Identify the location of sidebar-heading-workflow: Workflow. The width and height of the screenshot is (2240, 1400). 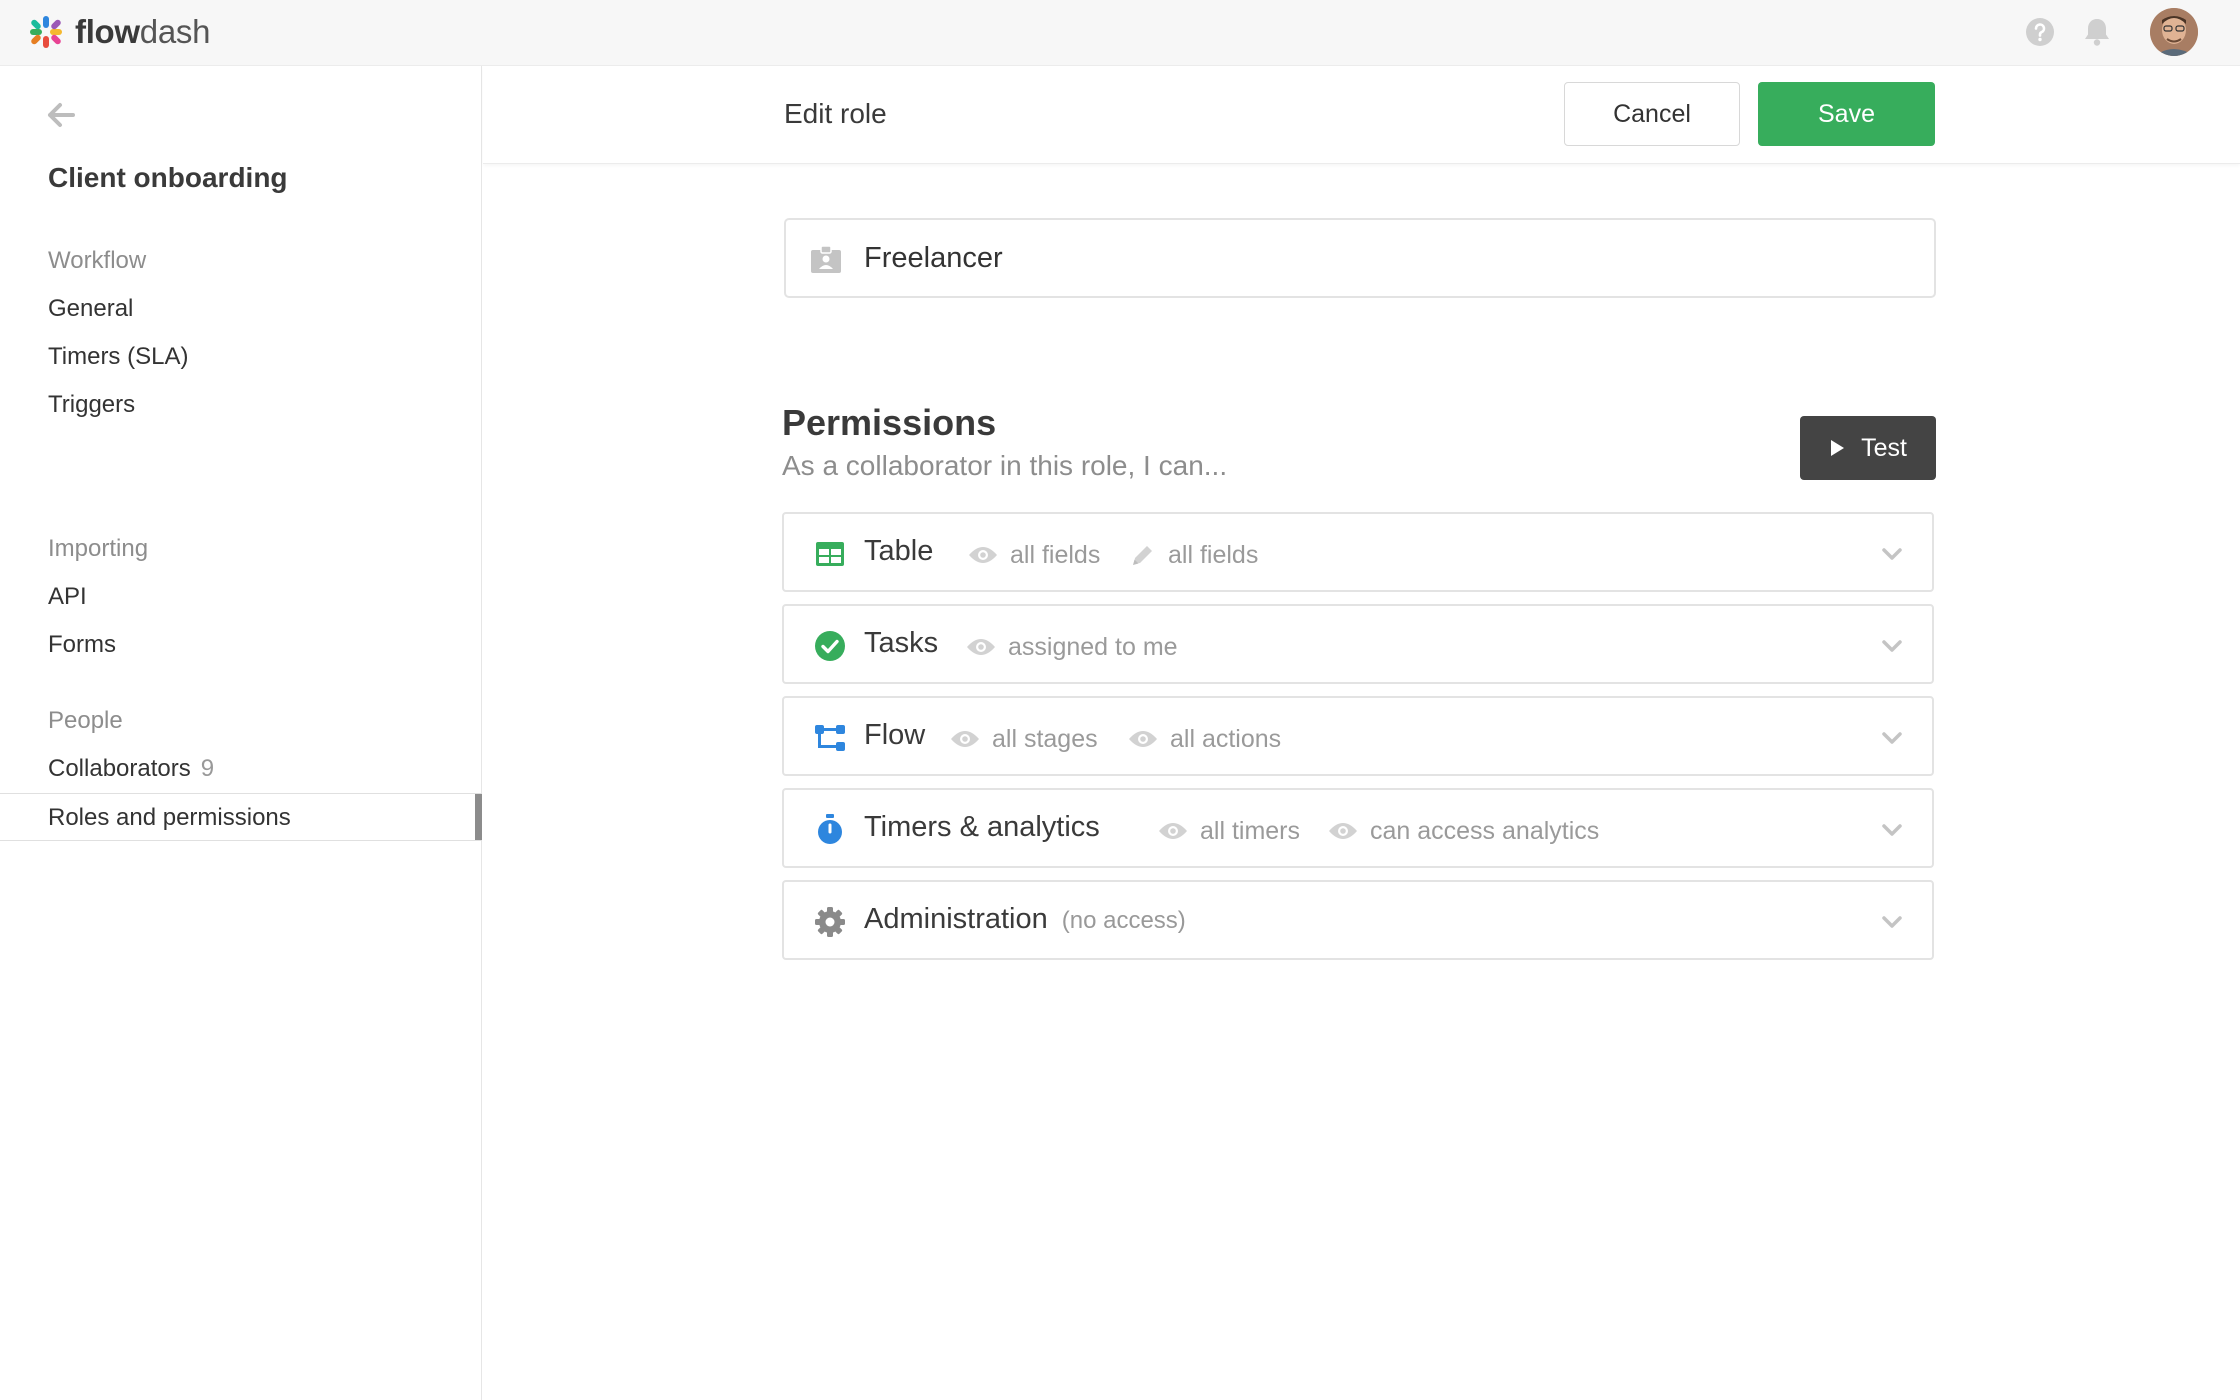
(97, 260).